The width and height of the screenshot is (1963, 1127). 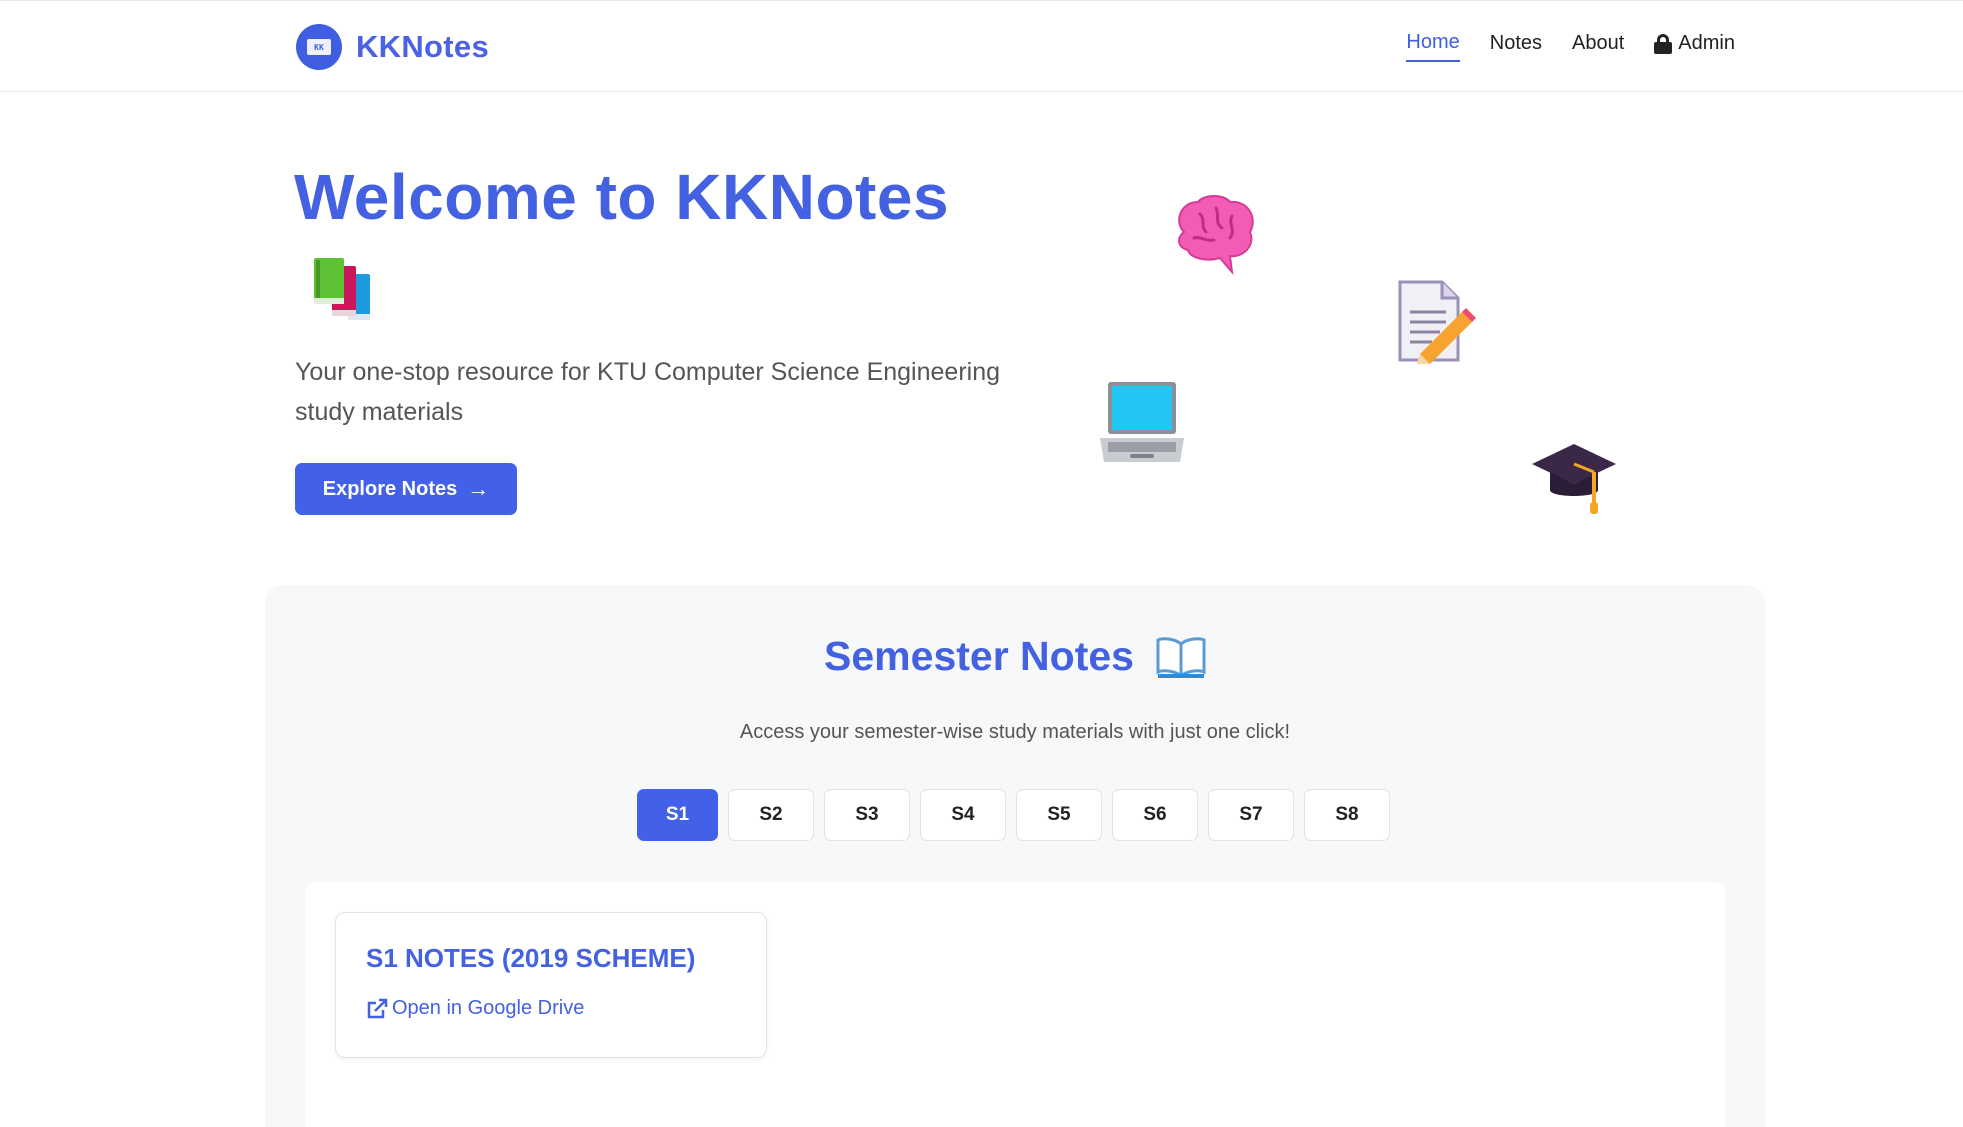 I want to click on brain-icon, so click(x=1216, y=235).